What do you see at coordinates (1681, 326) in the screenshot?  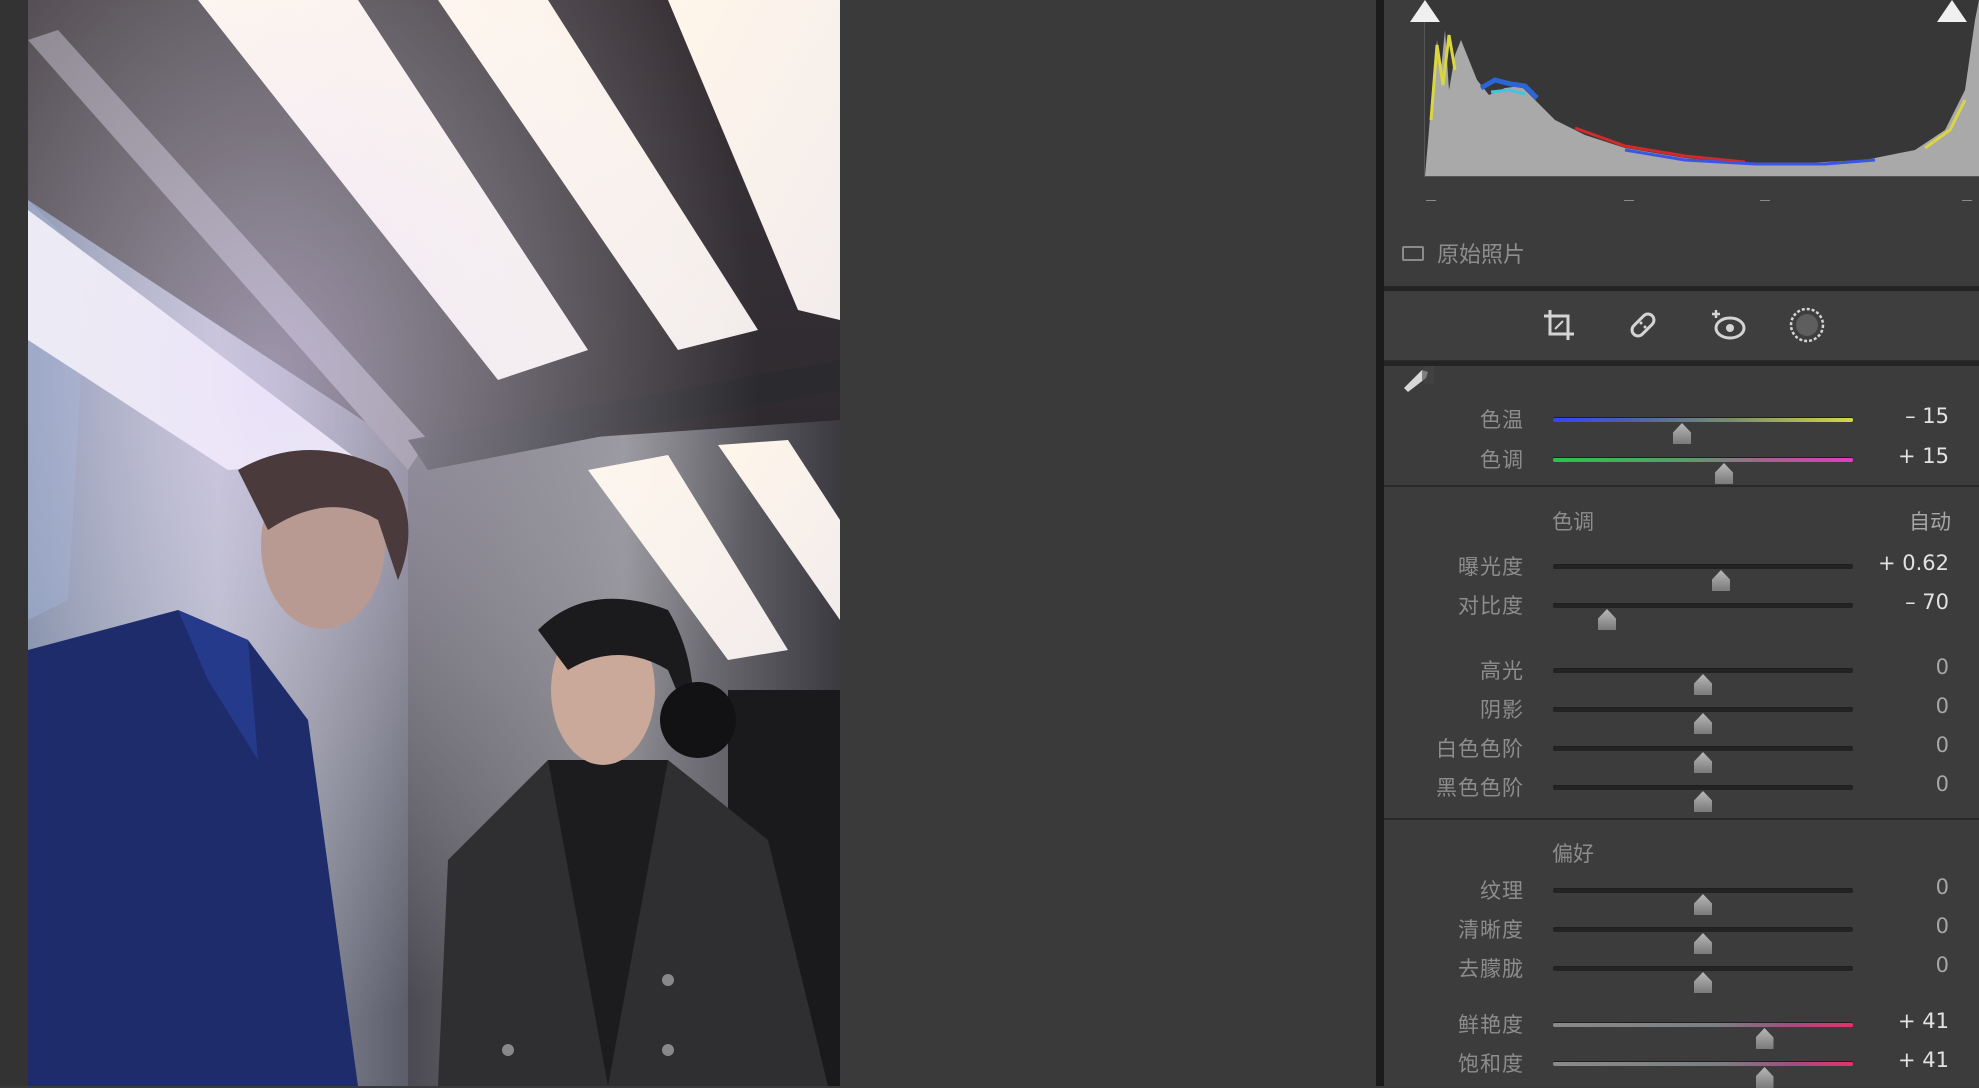 I see `tool-strip` at bounding box center [1681, 326].